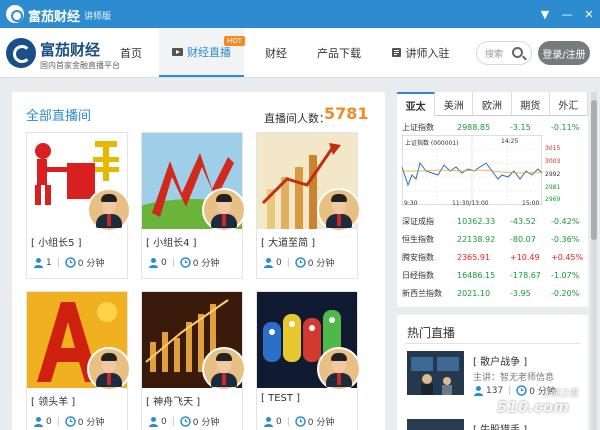  Describe the element at coordinates (545, 14) in the screenshot. I see `dropdown-menu-button: ▼` at that location.